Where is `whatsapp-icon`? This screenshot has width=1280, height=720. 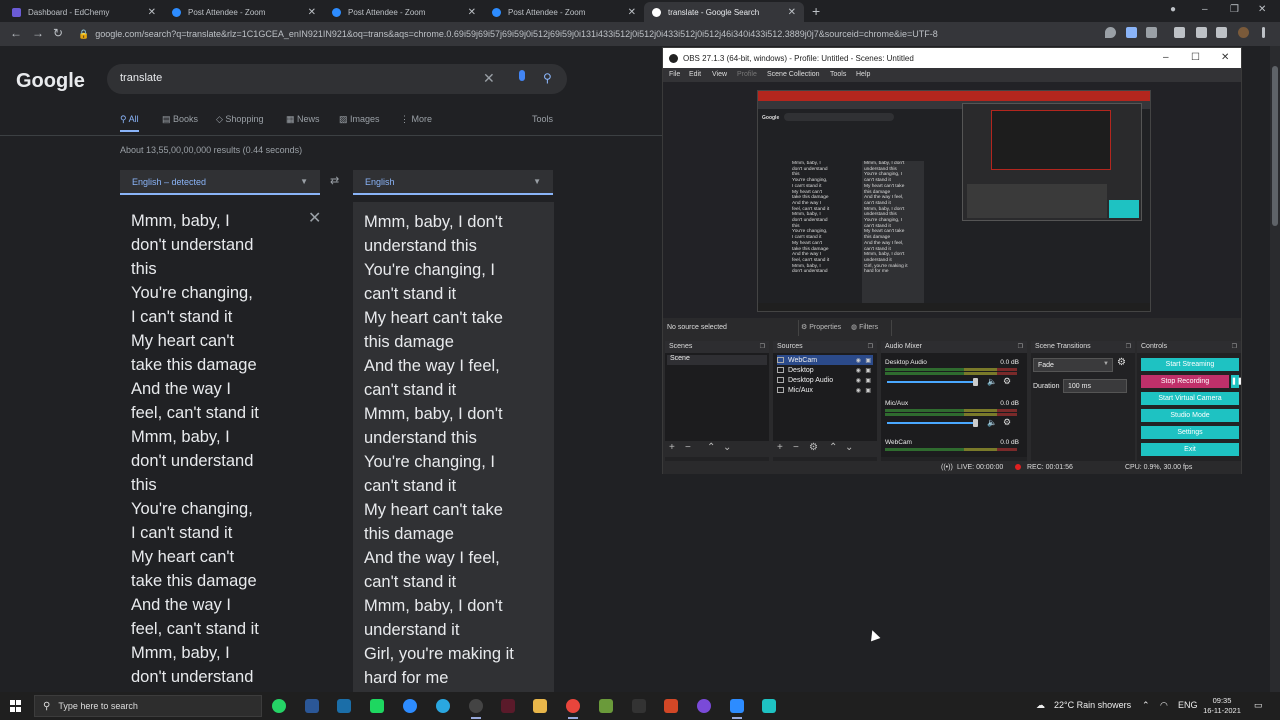
whatsapp-icon is located at coordinates (279, 706).